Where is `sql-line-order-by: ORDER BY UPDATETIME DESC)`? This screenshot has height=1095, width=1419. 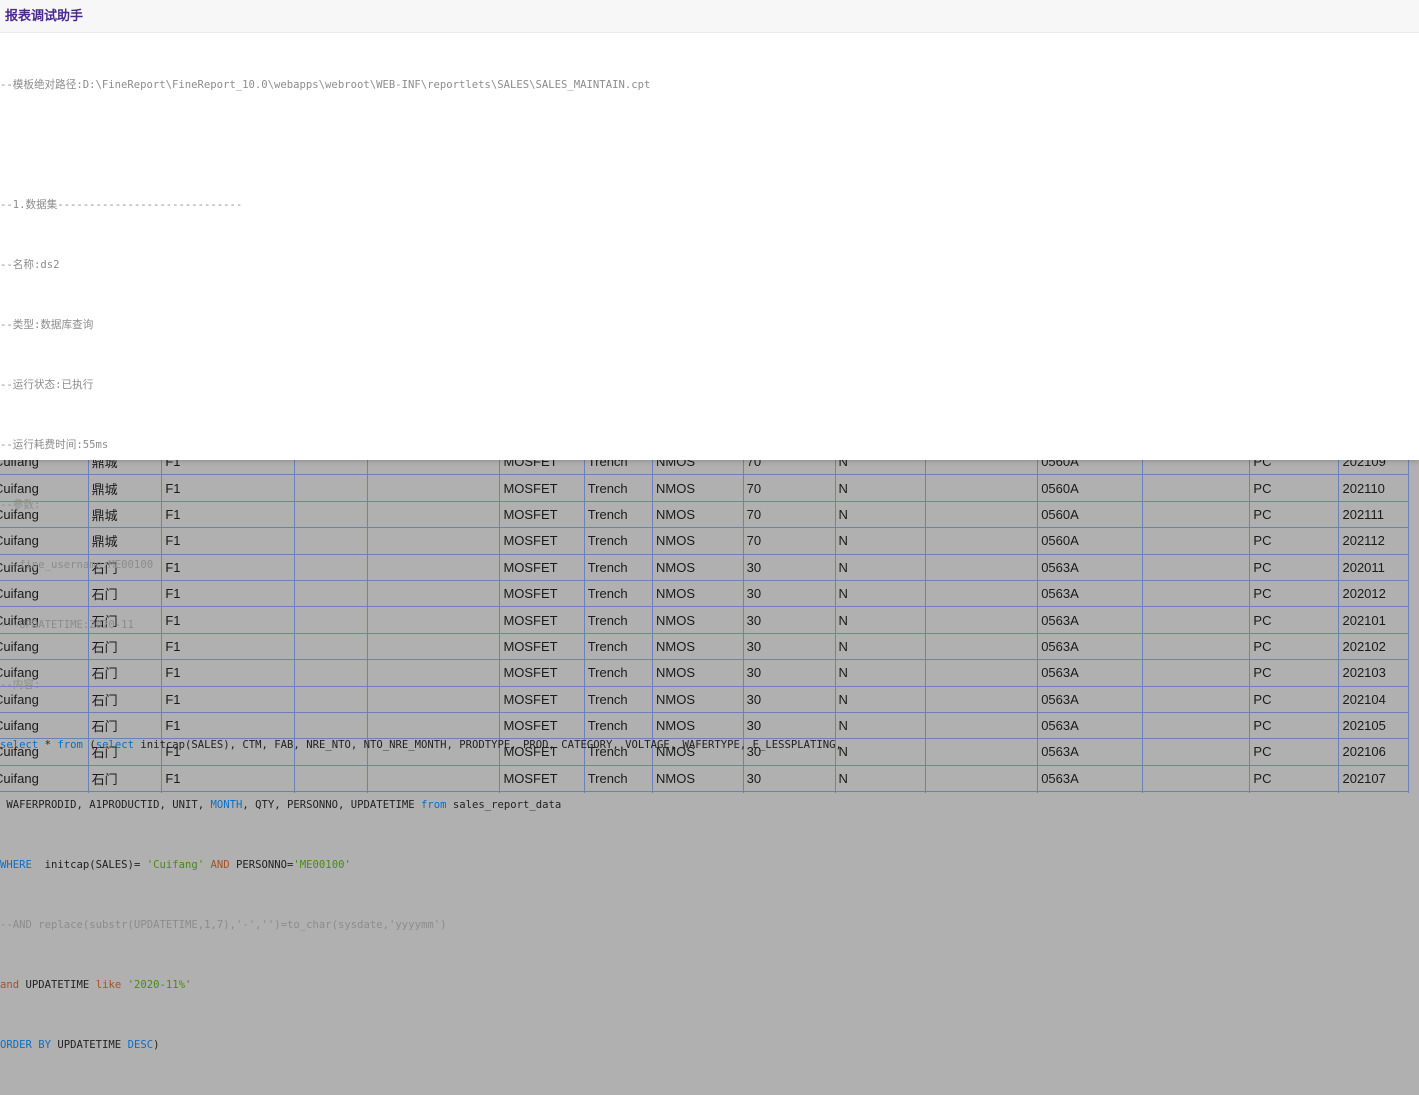
sql-line-order-by: ORDER BY UPDATETIME DESC) is located at coordinates (709, 1045).